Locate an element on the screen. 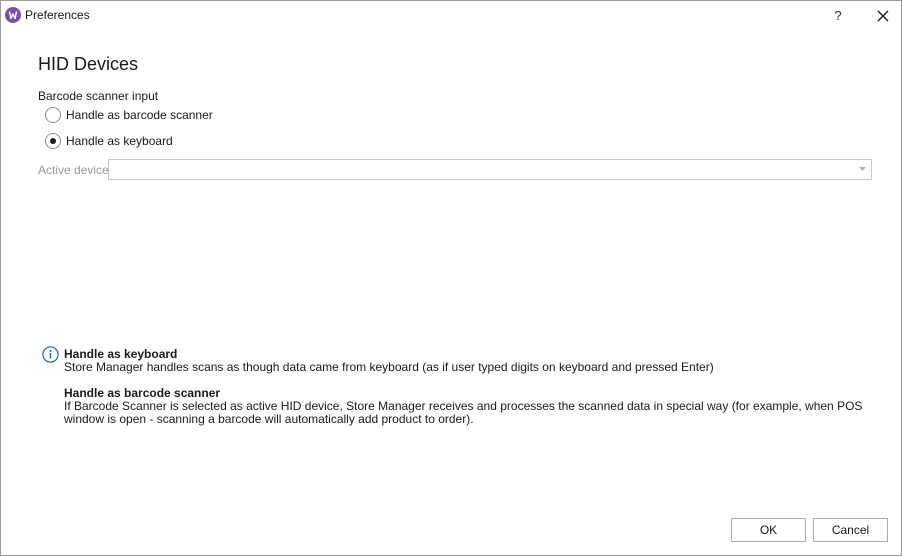 The width and height of the screenshot is (902, 556). info-icon is located at coordinates (50, 354).